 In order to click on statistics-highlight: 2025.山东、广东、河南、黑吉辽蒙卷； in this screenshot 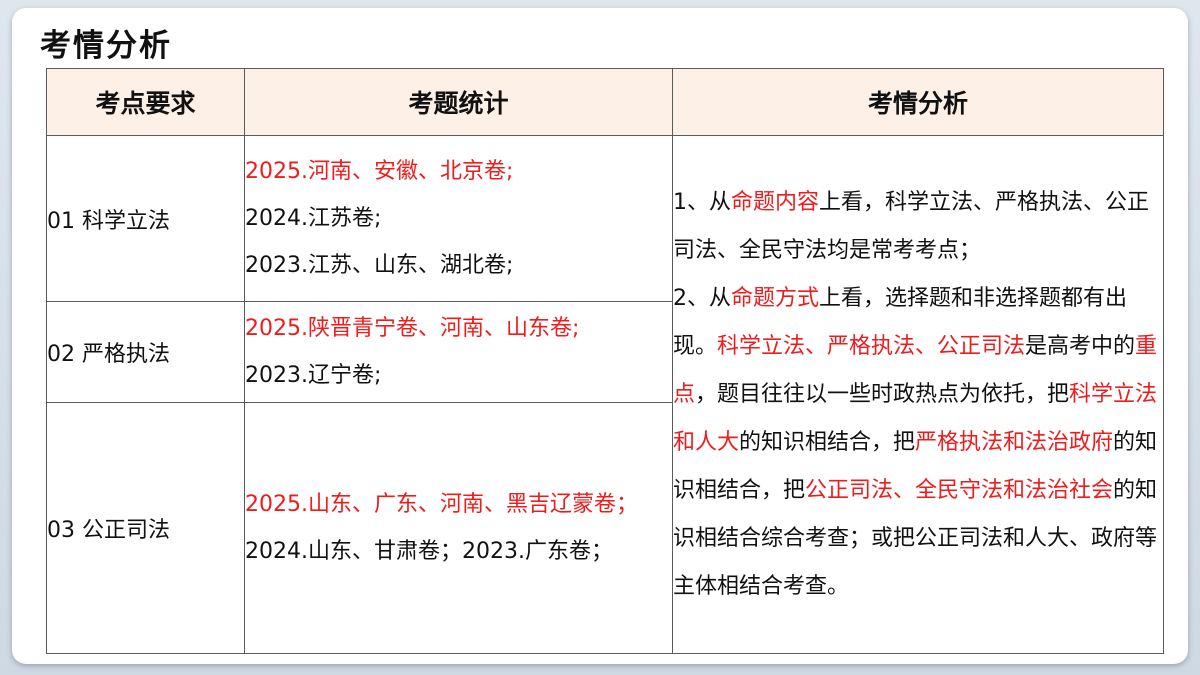, I will do `click(441, 504)`.